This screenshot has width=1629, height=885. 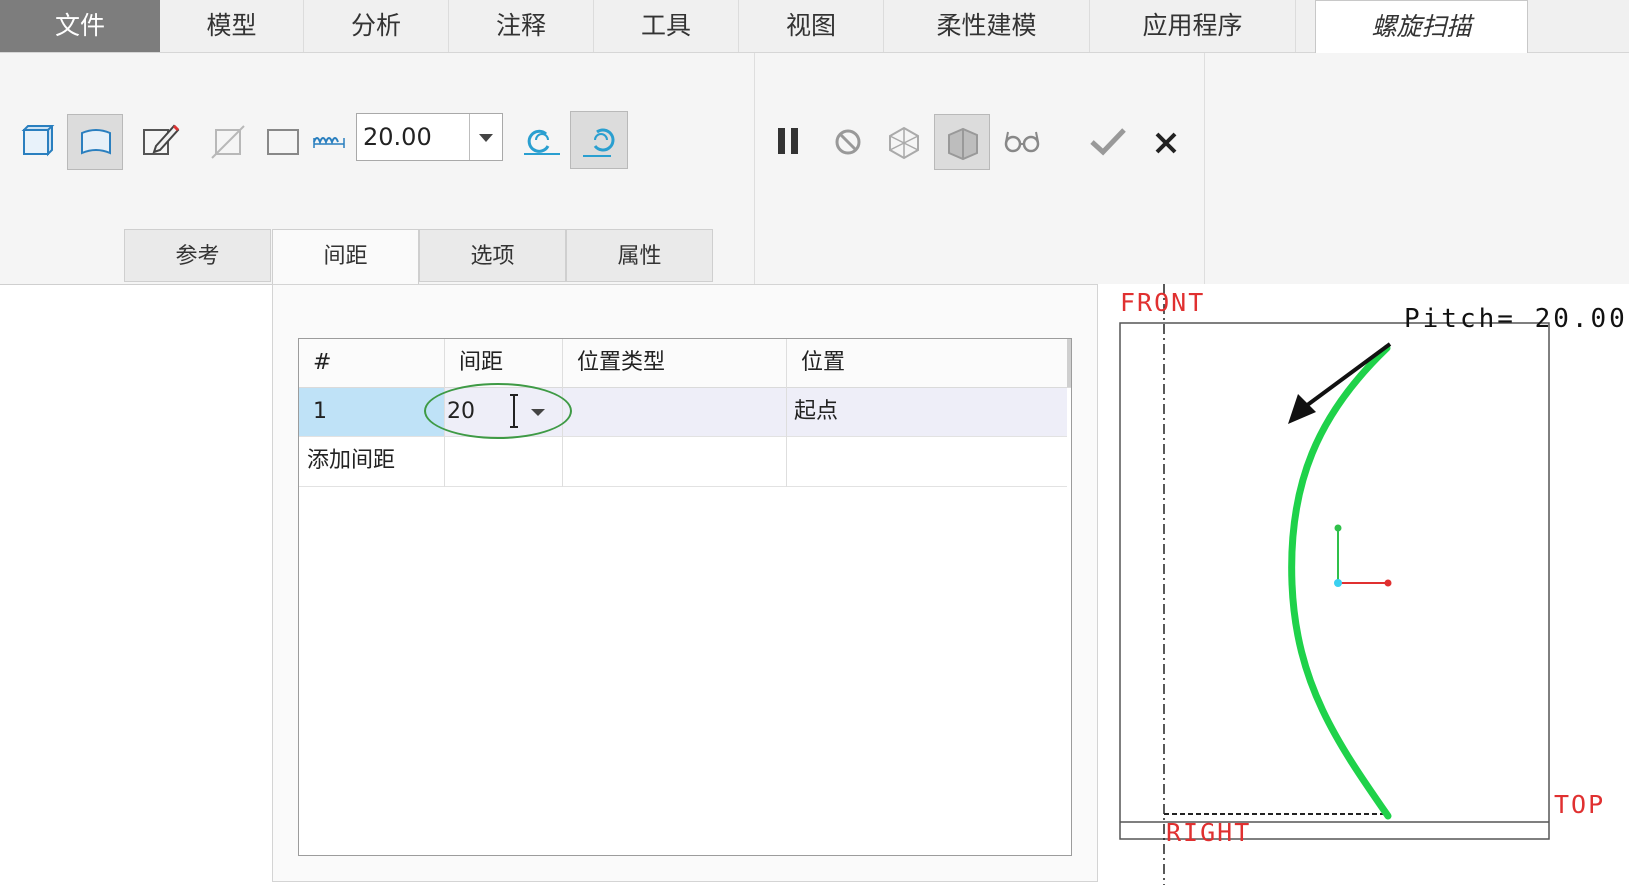 What do you see at coordinates (1108, 140) in the screenshot?
I see `confirm-check-icon` at bounding box center [1108, 140].